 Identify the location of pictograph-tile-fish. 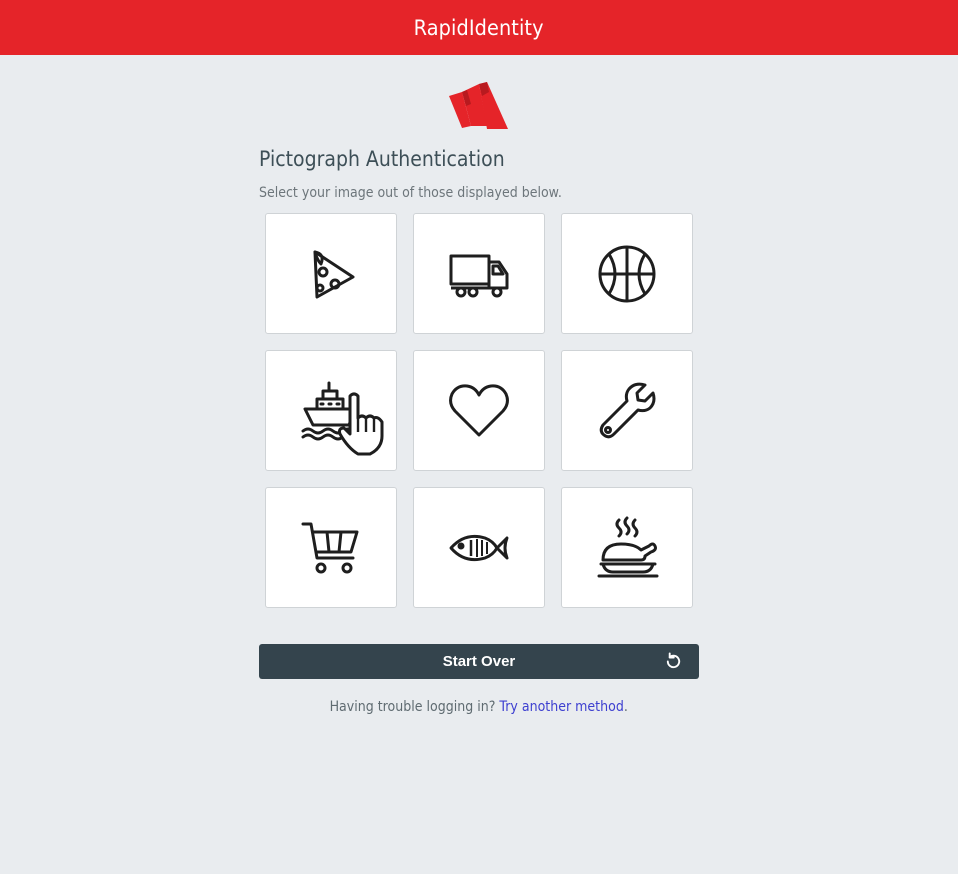
(479, 547).